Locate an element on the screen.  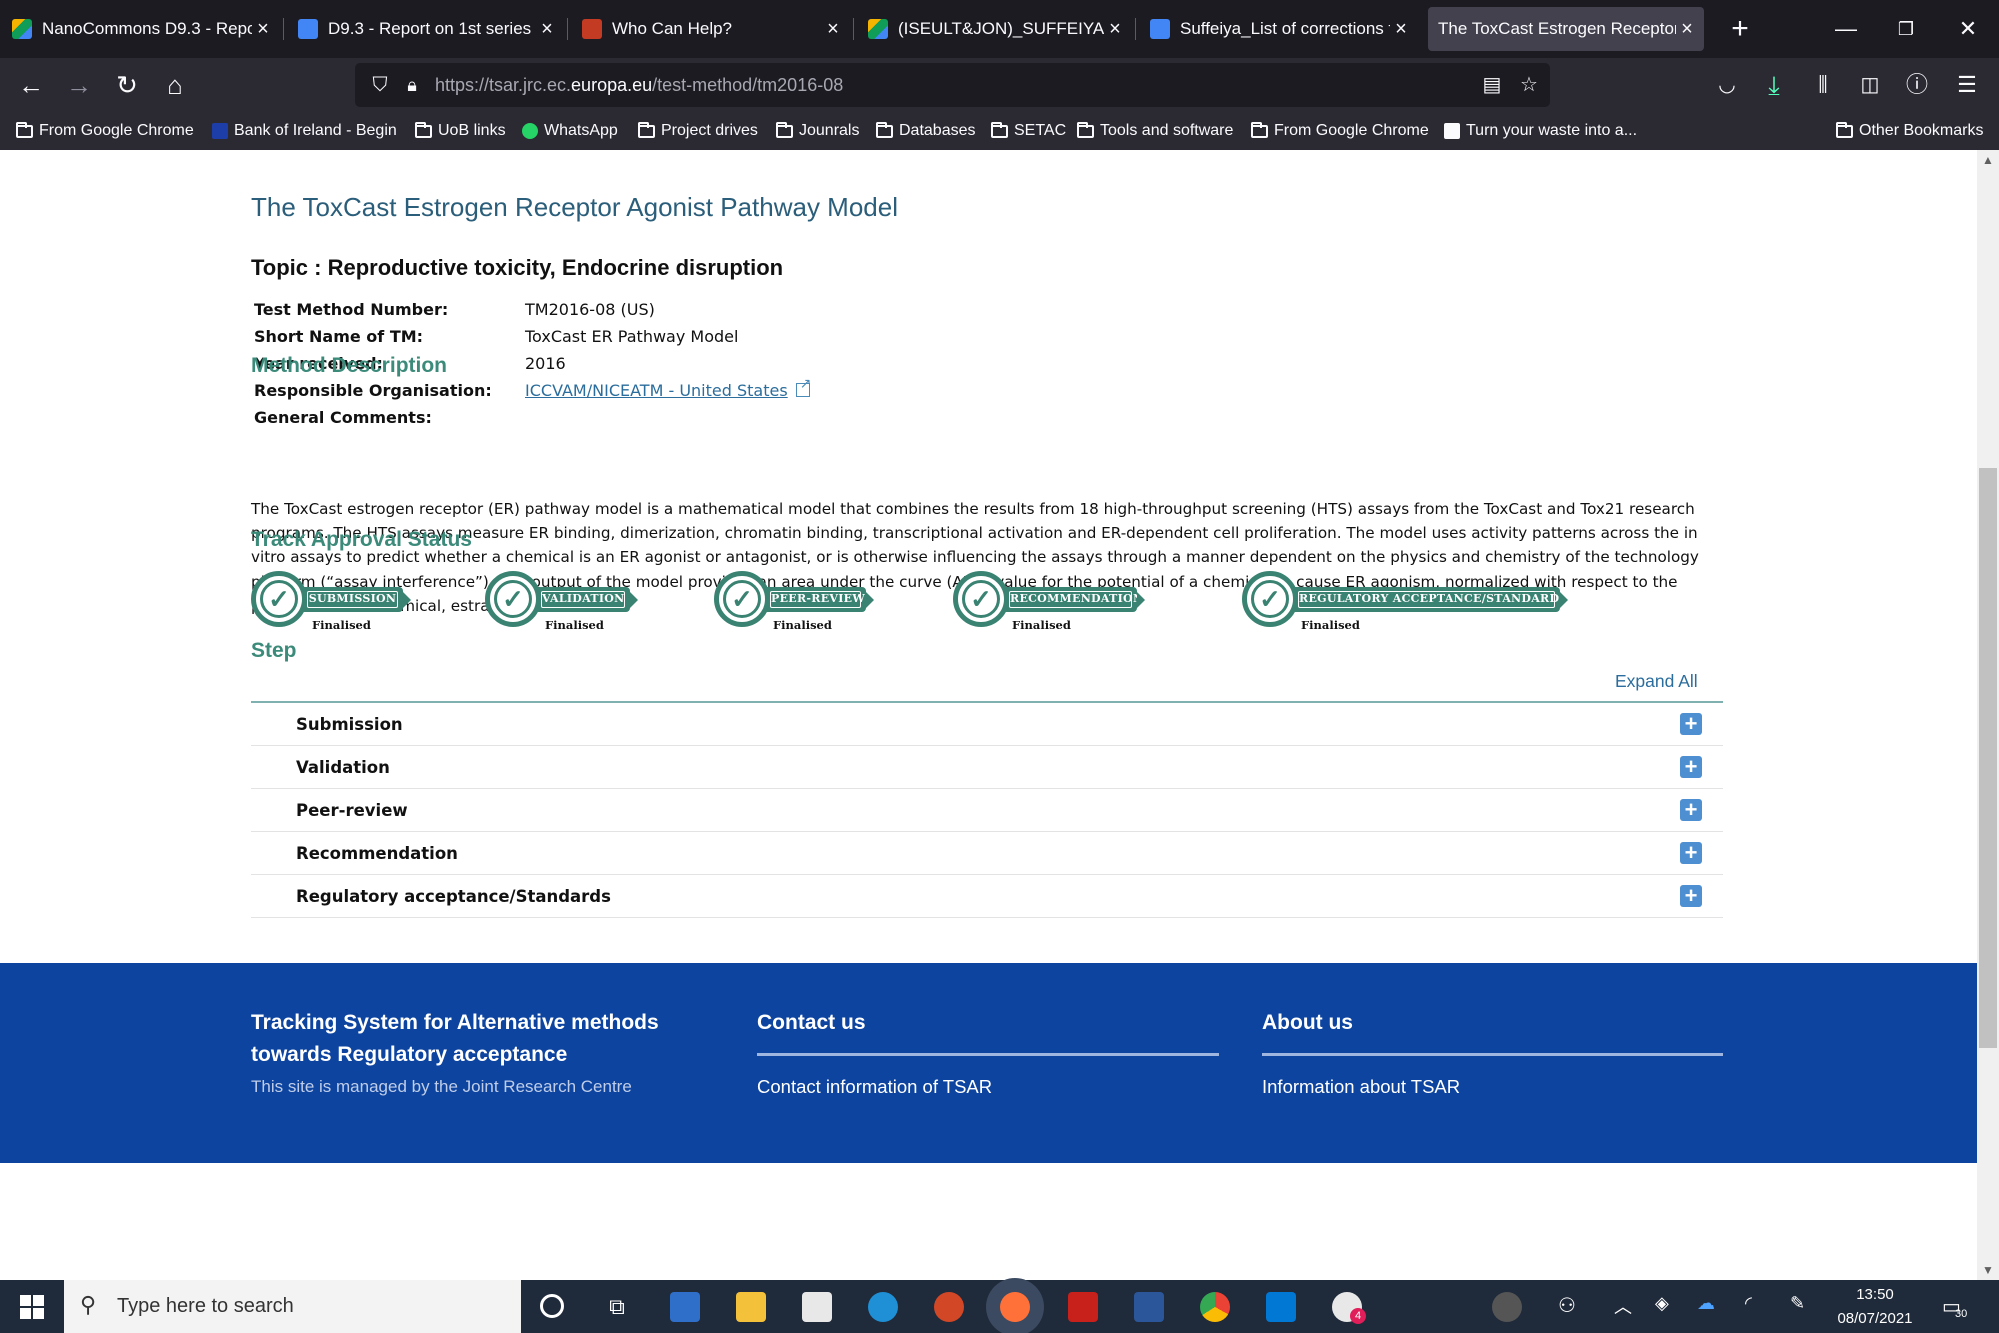
avatar is located at coordinates (1507, 1307).